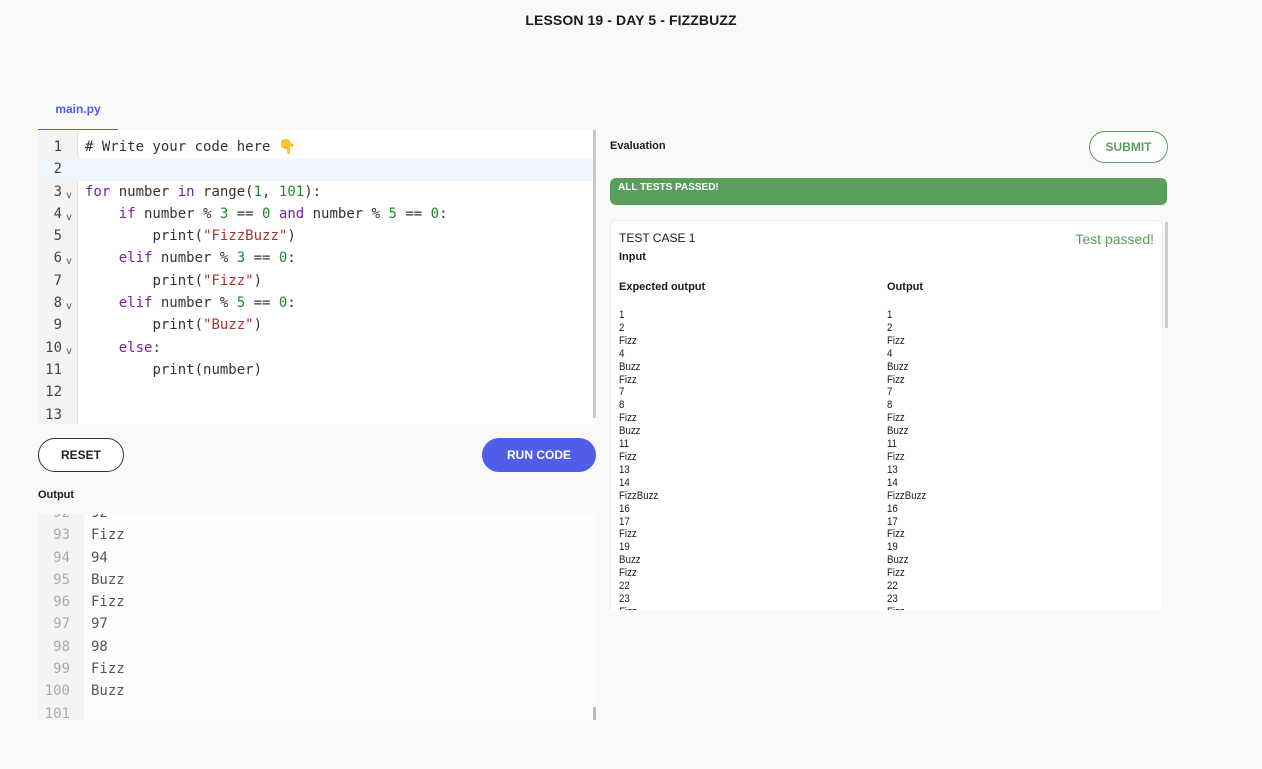  I want to click on code-text: elif number % 3 == 0:, so click(190, 258).